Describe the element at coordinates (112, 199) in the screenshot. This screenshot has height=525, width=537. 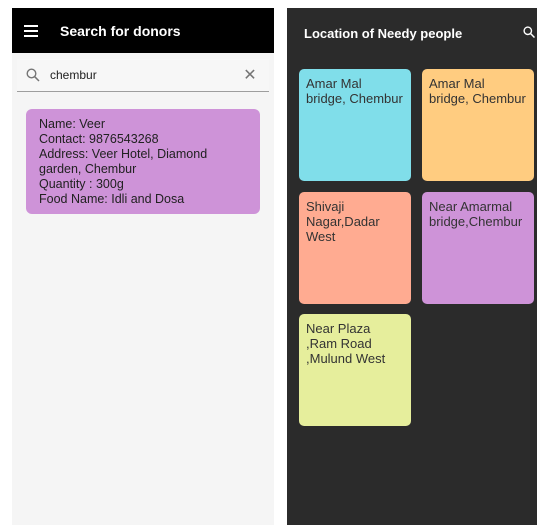
I see `donor-food: Food Name: Idli and Dosa` at that location.